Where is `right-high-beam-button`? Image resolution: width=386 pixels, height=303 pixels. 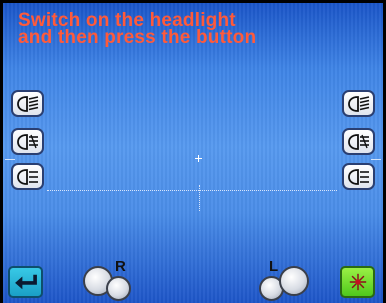 right-high-beam-button is located at coordinates (358, 103).